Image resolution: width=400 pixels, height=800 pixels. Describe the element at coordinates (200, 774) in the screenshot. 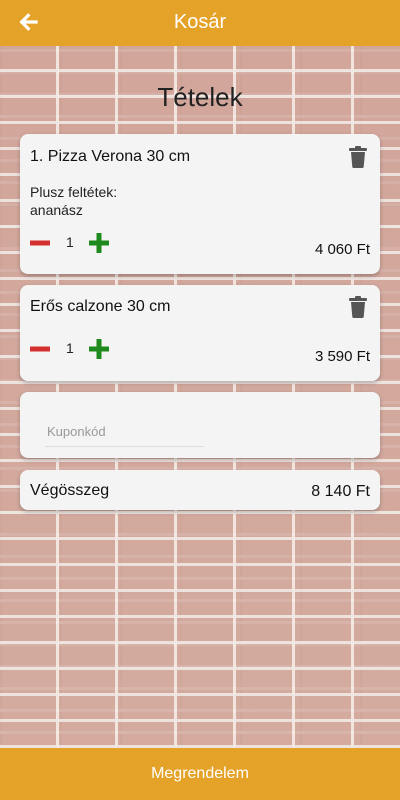

I see `order-button: Megrendelem` at that location.